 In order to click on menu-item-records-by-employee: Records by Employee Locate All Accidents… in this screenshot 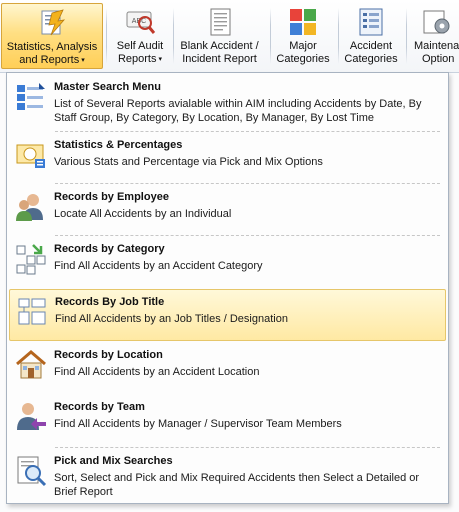, I will do `click(227, 211)`.